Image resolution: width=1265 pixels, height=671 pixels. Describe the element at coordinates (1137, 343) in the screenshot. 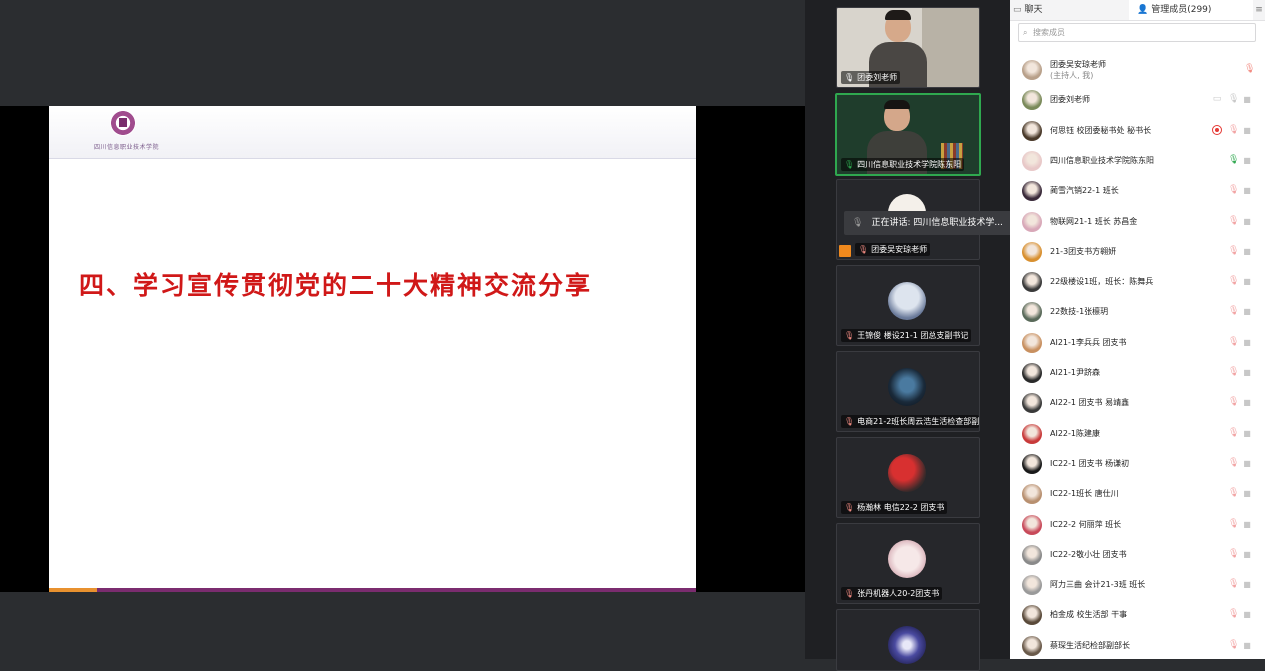

I see `member-row: AI21-1李兵兵 团支书 🎙 ■` at that location.